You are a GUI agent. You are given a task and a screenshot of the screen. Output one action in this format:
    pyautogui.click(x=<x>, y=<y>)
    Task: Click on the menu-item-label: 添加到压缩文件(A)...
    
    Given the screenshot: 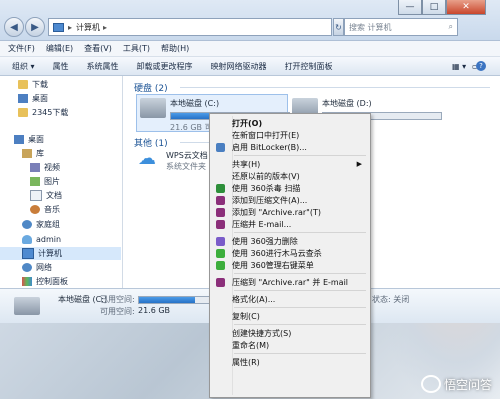 What is the action you would take?
    pyautogui.click(x=270, y=200)
    